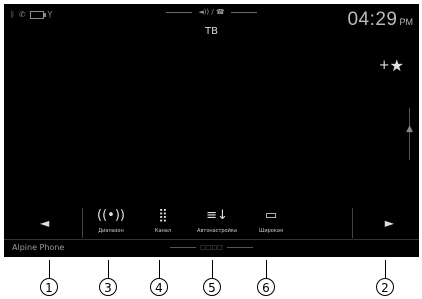 The height and width of the screenshot is (299, 422). Describe the element at coordinates (396, 65) in the screenshot. I see `star-icon: ★` at that location.